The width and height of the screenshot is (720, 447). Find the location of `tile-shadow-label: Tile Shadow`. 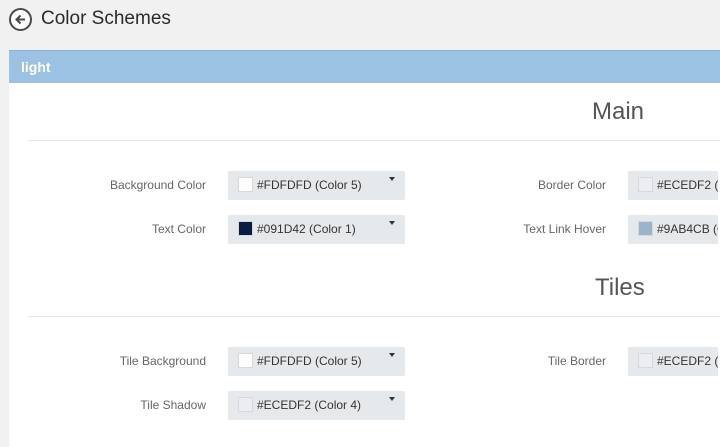

tile-shadow-label: Tile Shadow is located at coordinates (173, 405).